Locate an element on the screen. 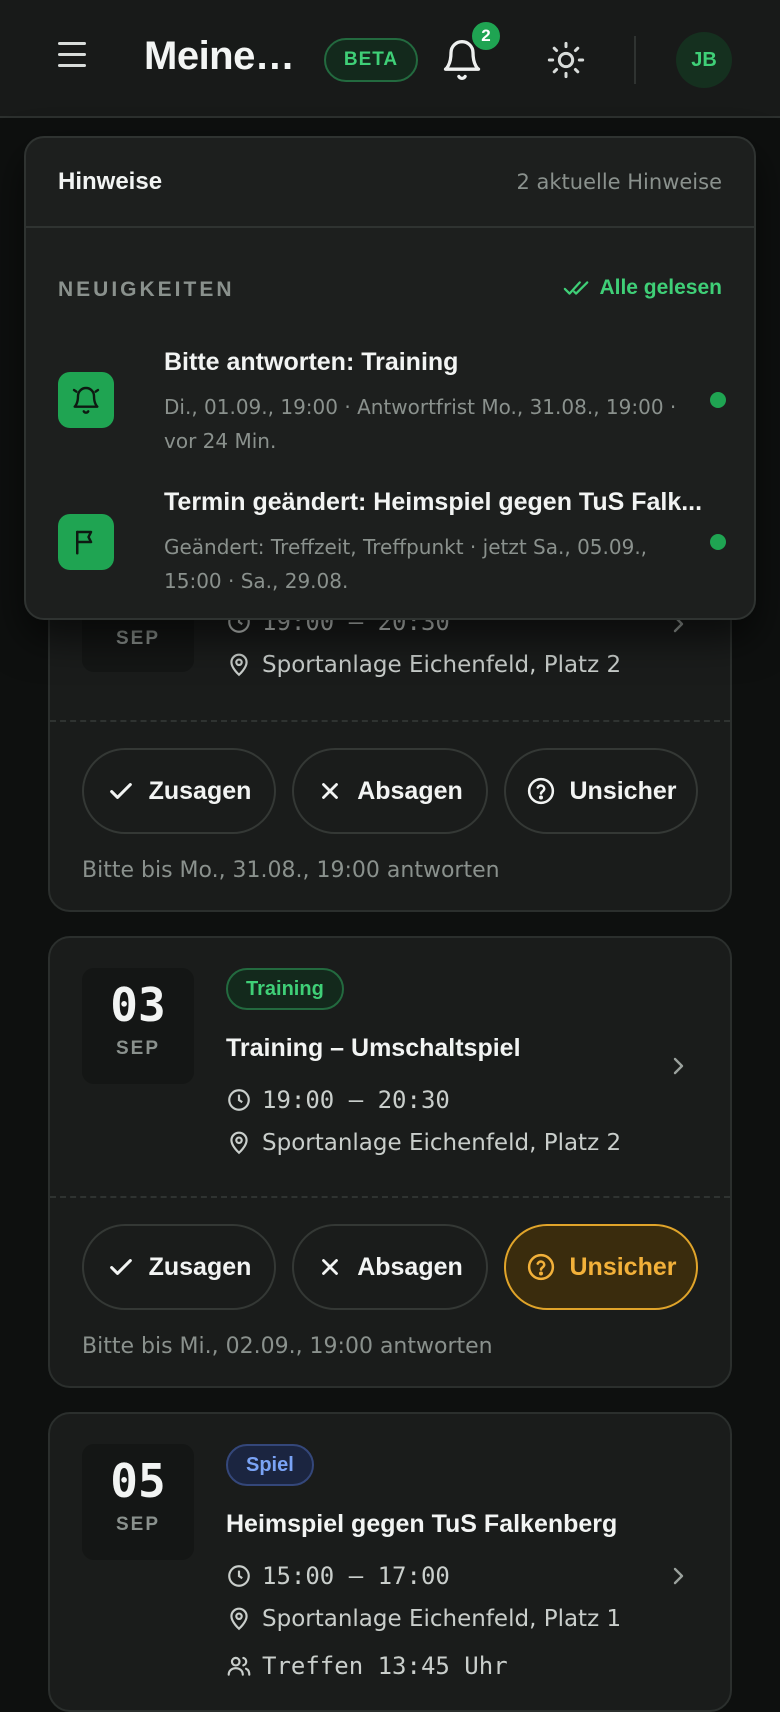  mark-all-read-label: Alle gelesen is located at coordinates (660, 287).